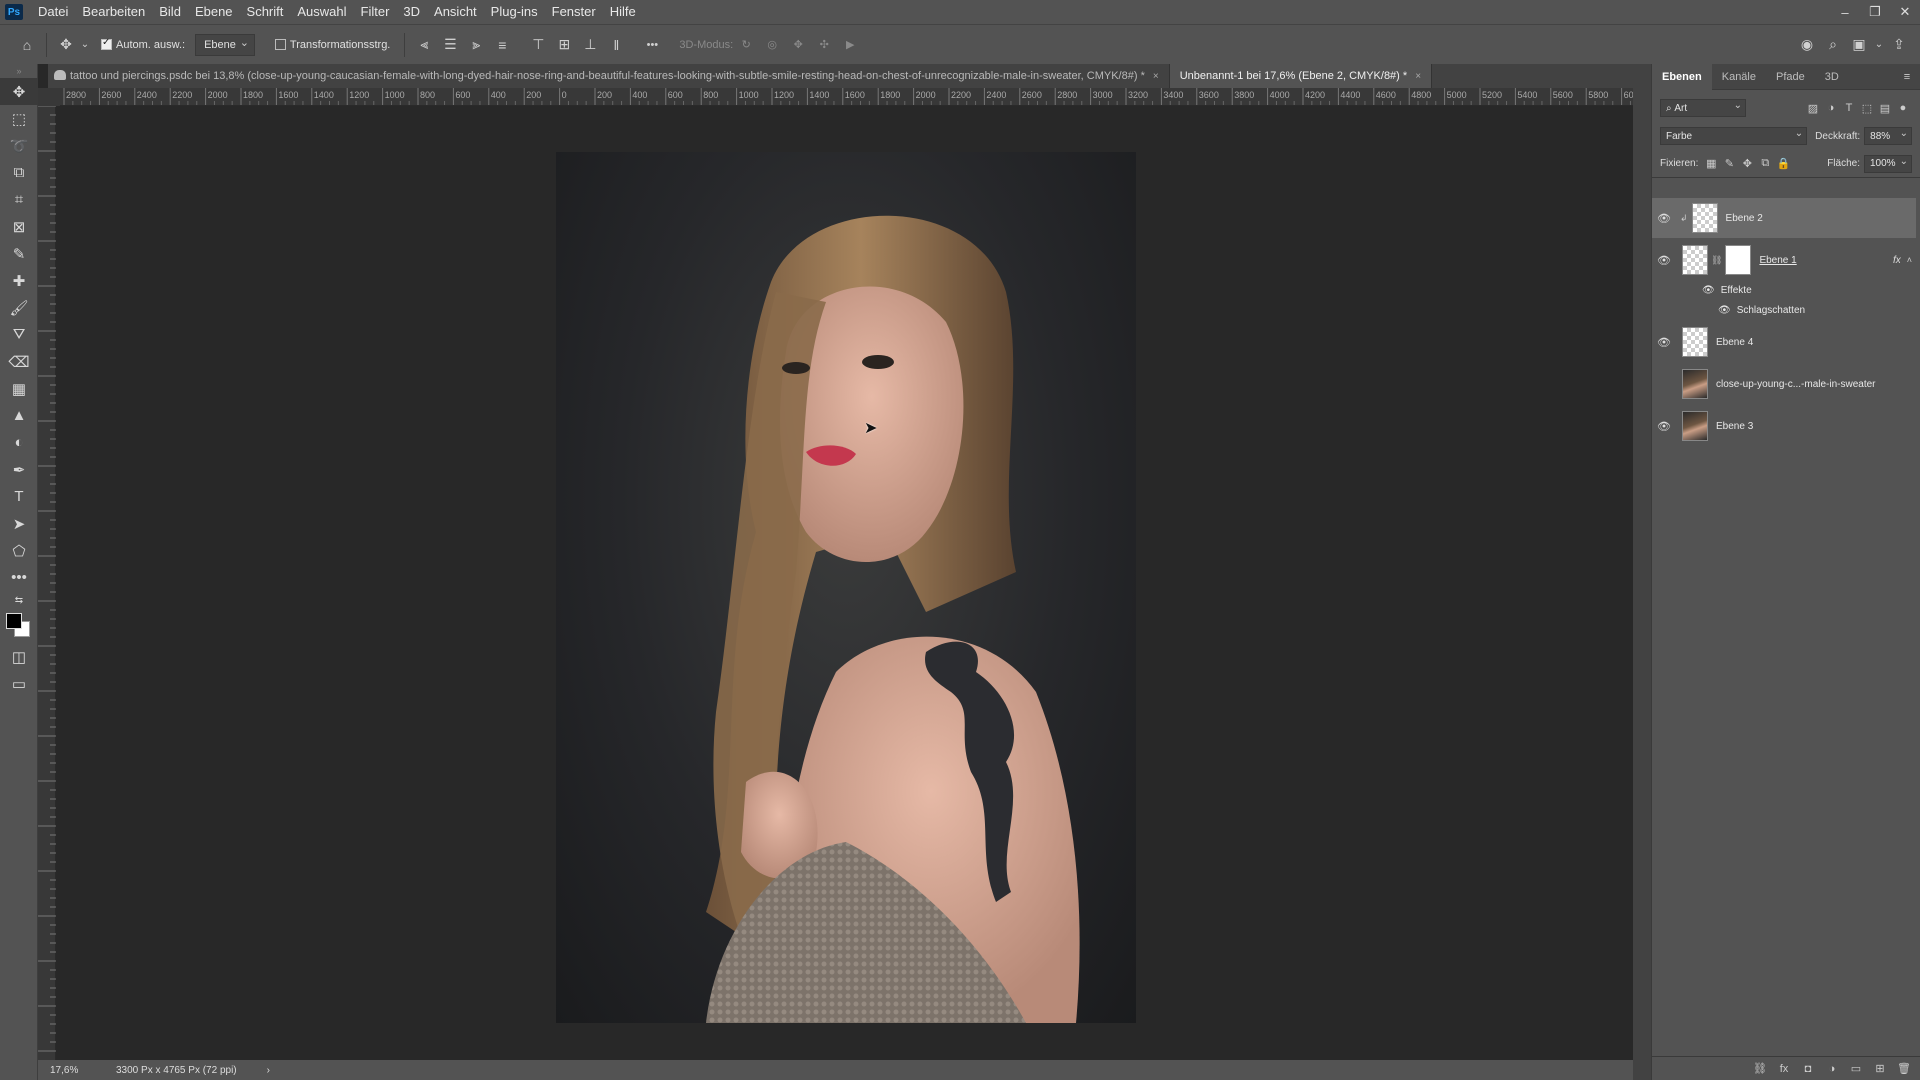  Describe the element at coordinates (1796, 384) in the screenshot. I see `layer-name: close-up-young-c...-male-in-sweater` at that location.